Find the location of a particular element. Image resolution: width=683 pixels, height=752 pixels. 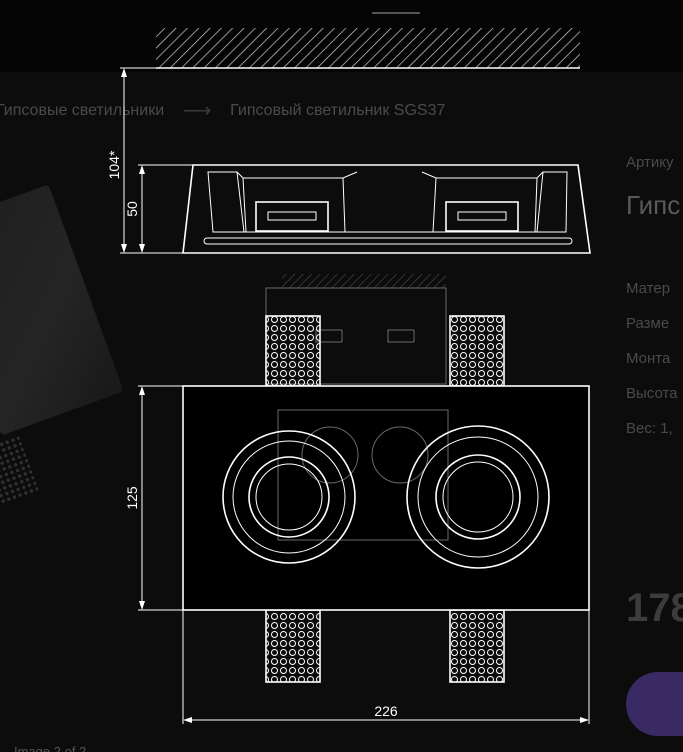

svg-text: 226 is located at coordinates (386, 711).